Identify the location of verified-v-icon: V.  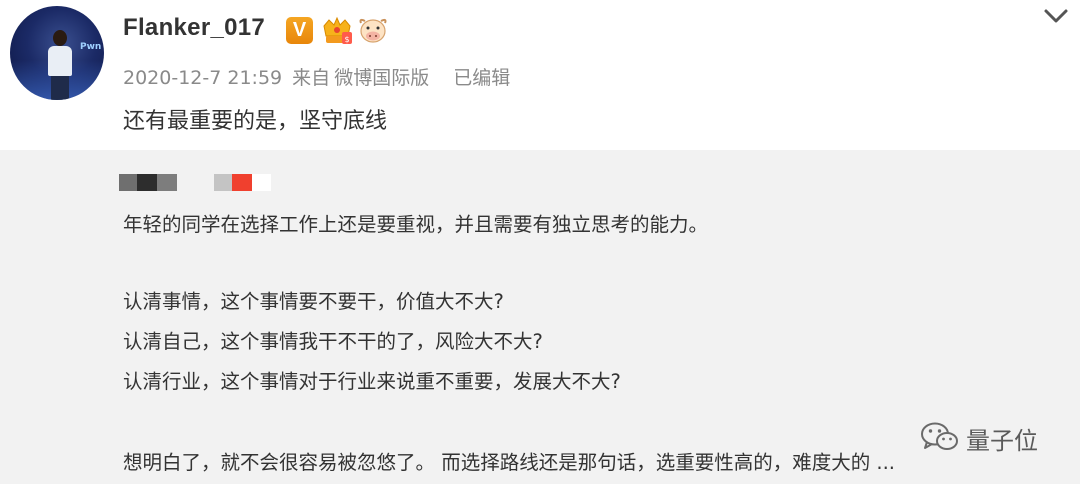
(299, 30).